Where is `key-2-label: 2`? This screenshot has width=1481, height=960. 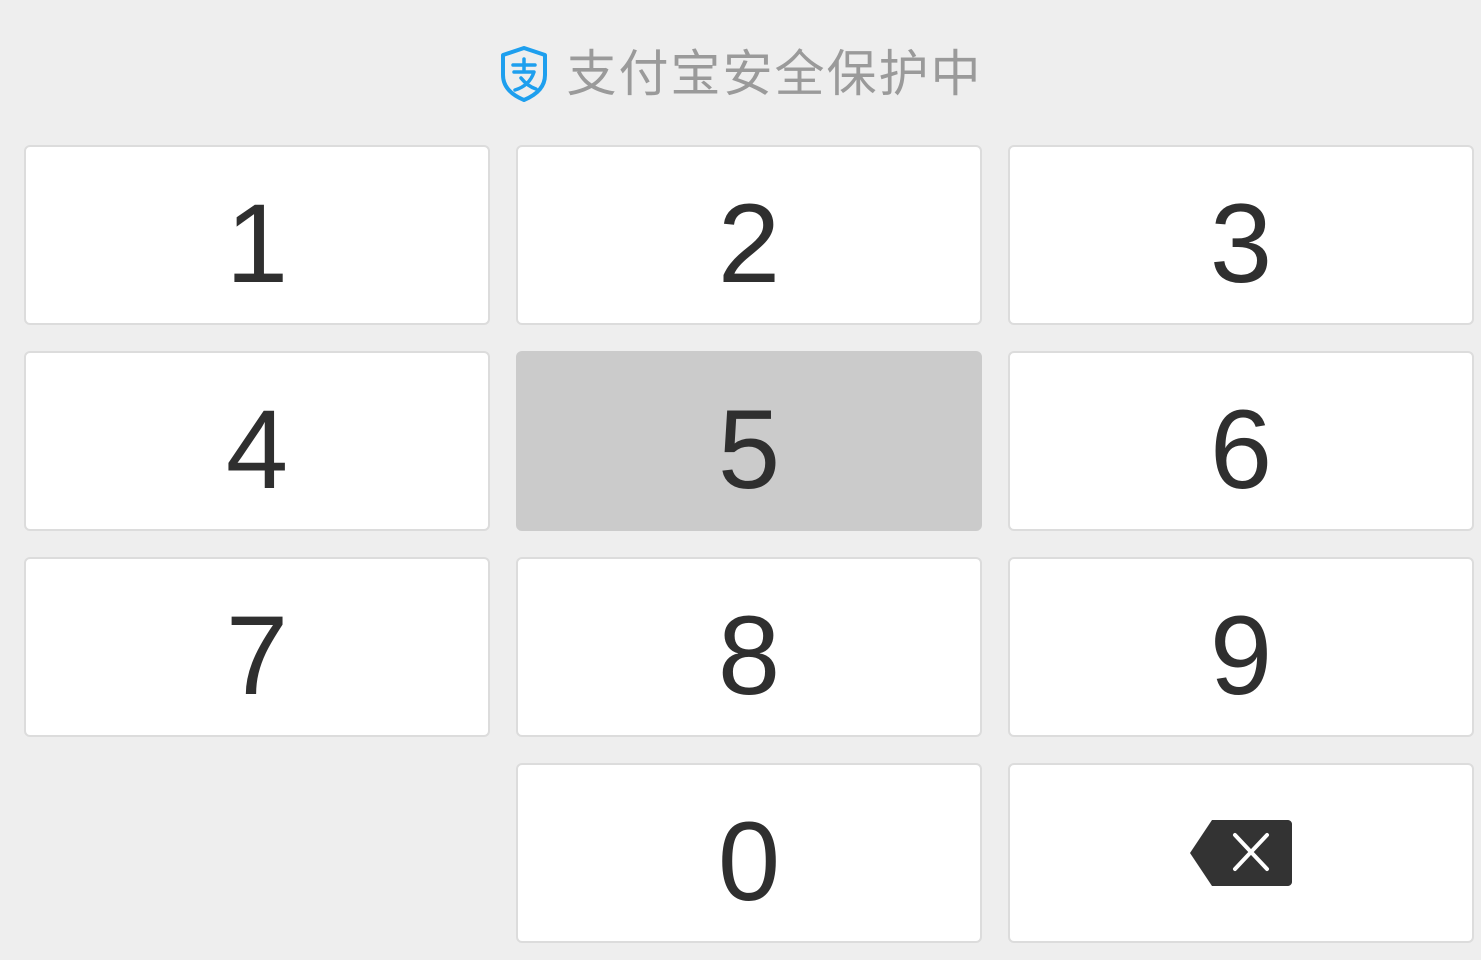
key-2-label: 2 is located at coordinates (749, 243).